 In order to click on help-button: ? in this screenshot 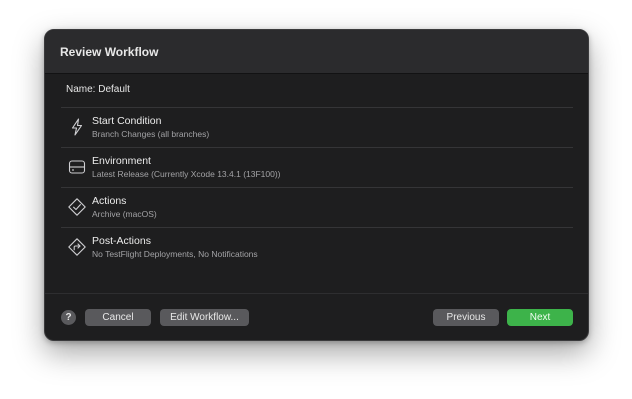, I will do `click(68, 317)`.